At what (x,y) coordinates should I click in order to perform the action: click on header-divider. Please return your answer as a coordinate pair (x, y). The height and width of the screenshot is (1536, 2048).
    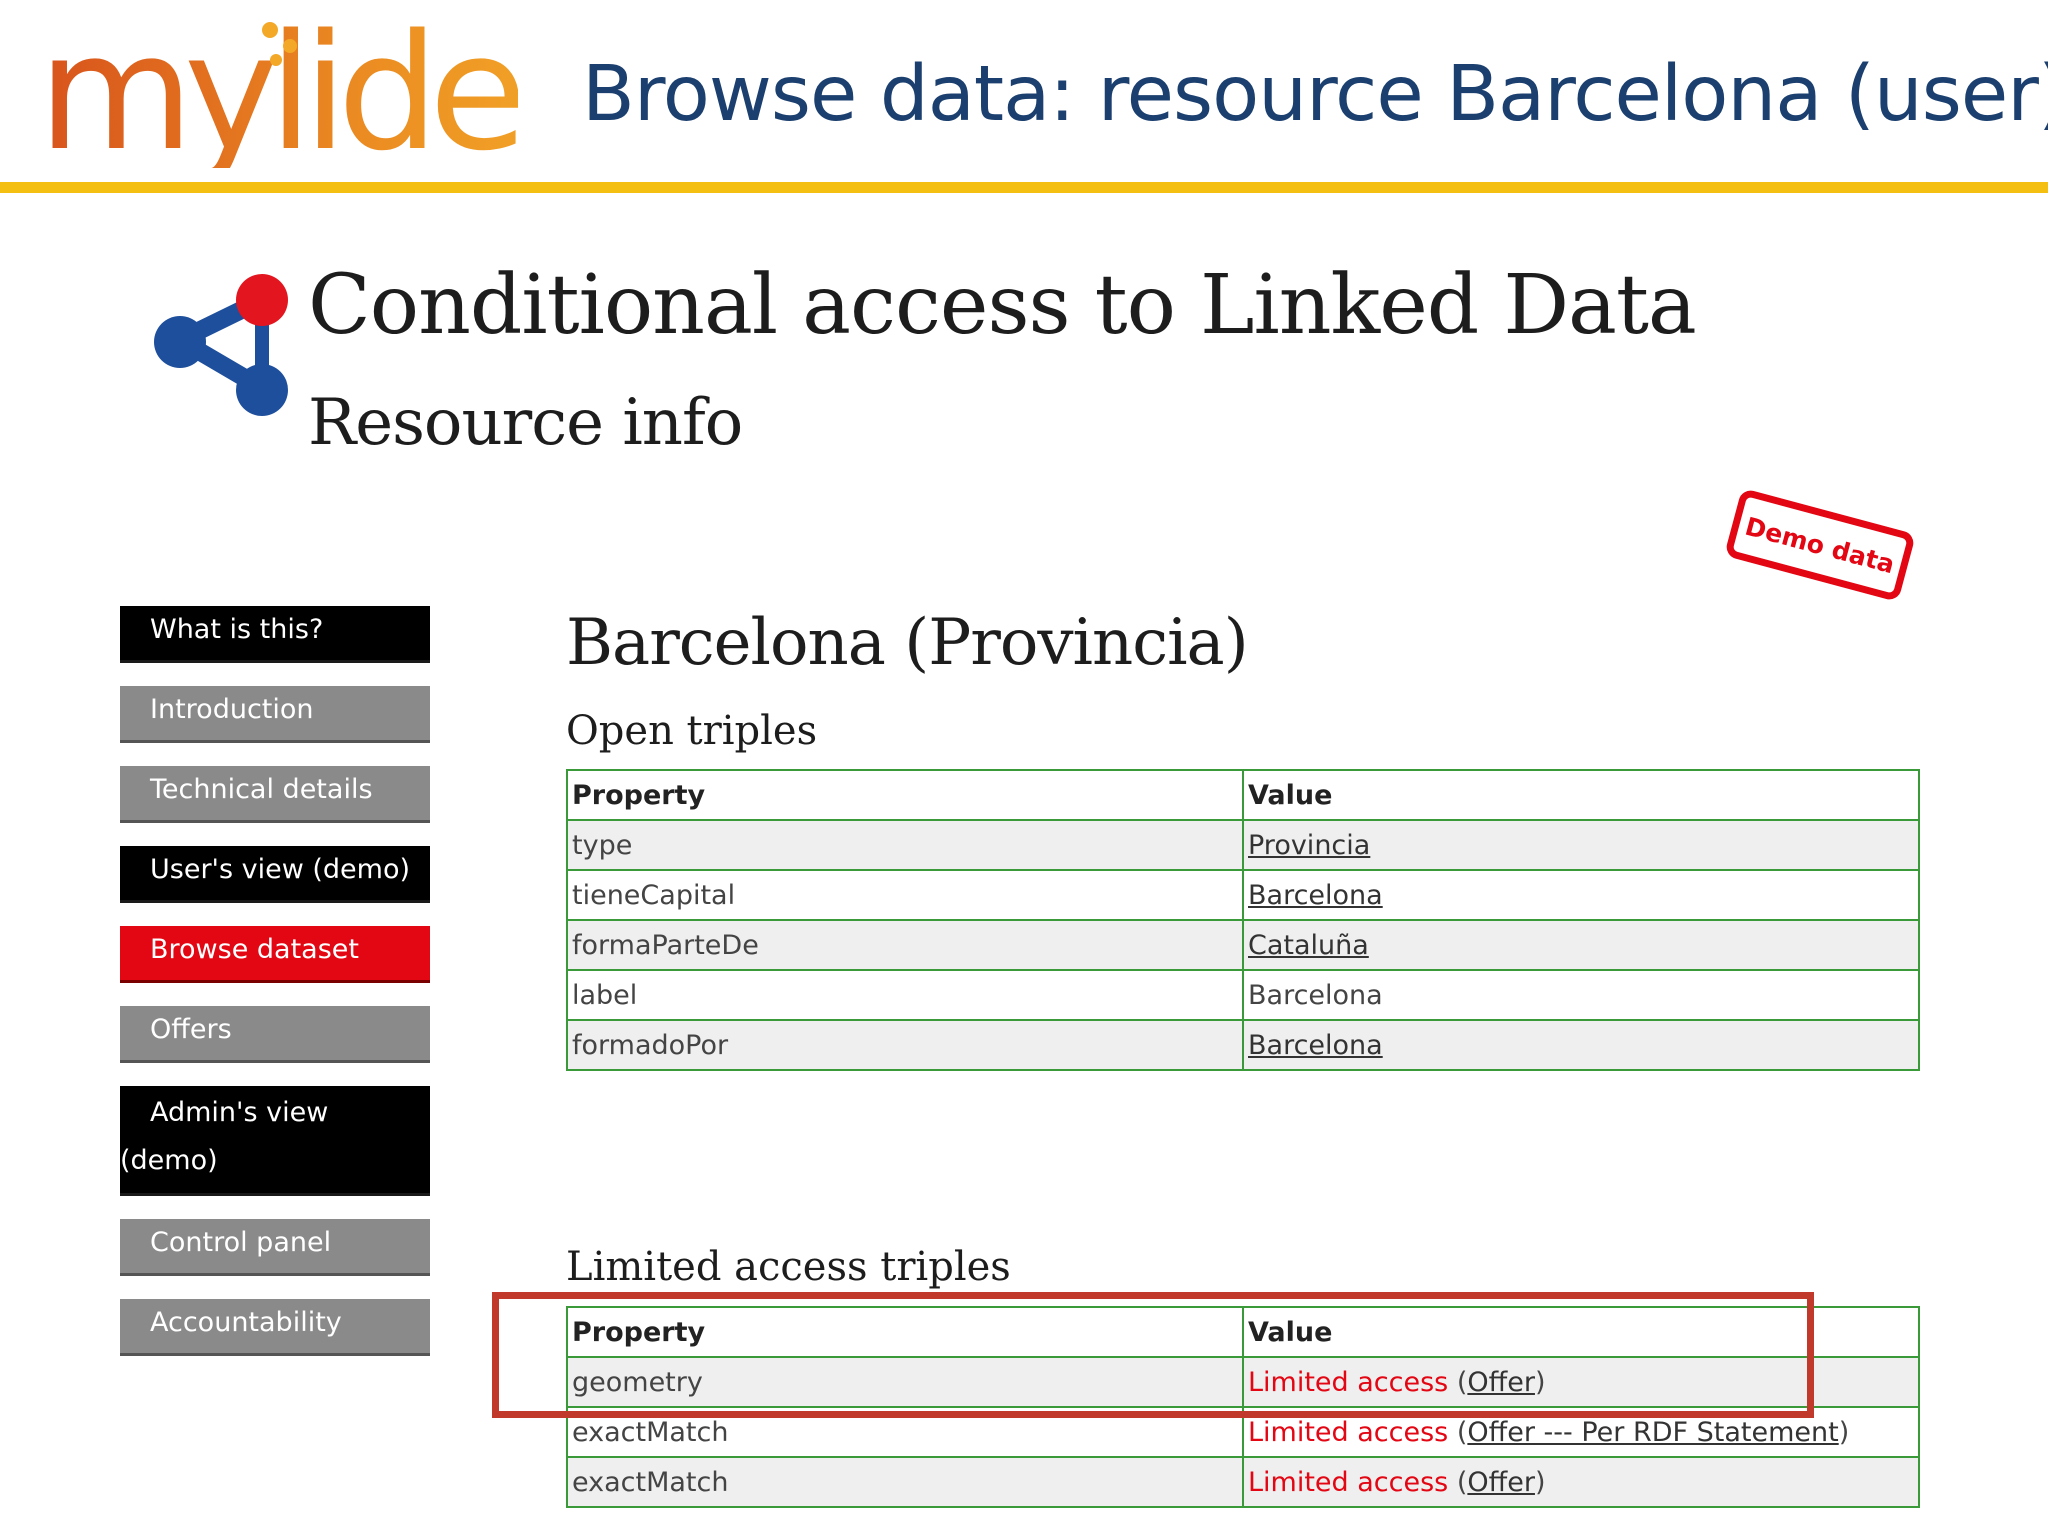
    Looking at the image, I should click on (1024, 187).